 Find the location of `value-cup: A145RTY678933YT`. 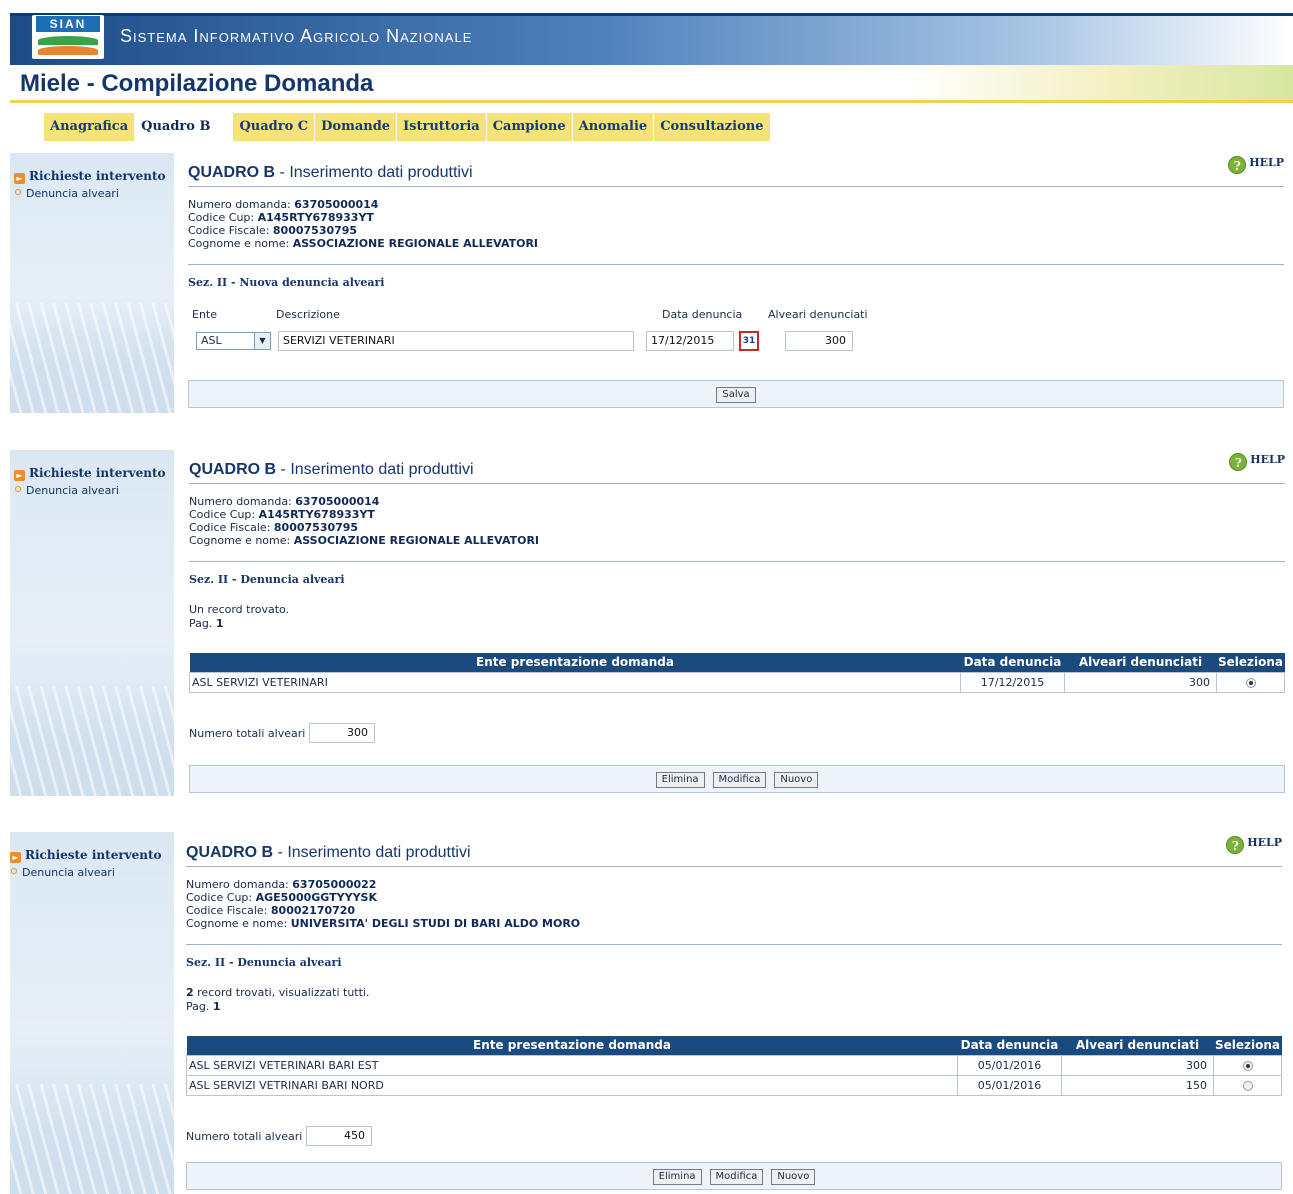

value-cup: A145RTY678933YT is located at coordinates (315, 217).